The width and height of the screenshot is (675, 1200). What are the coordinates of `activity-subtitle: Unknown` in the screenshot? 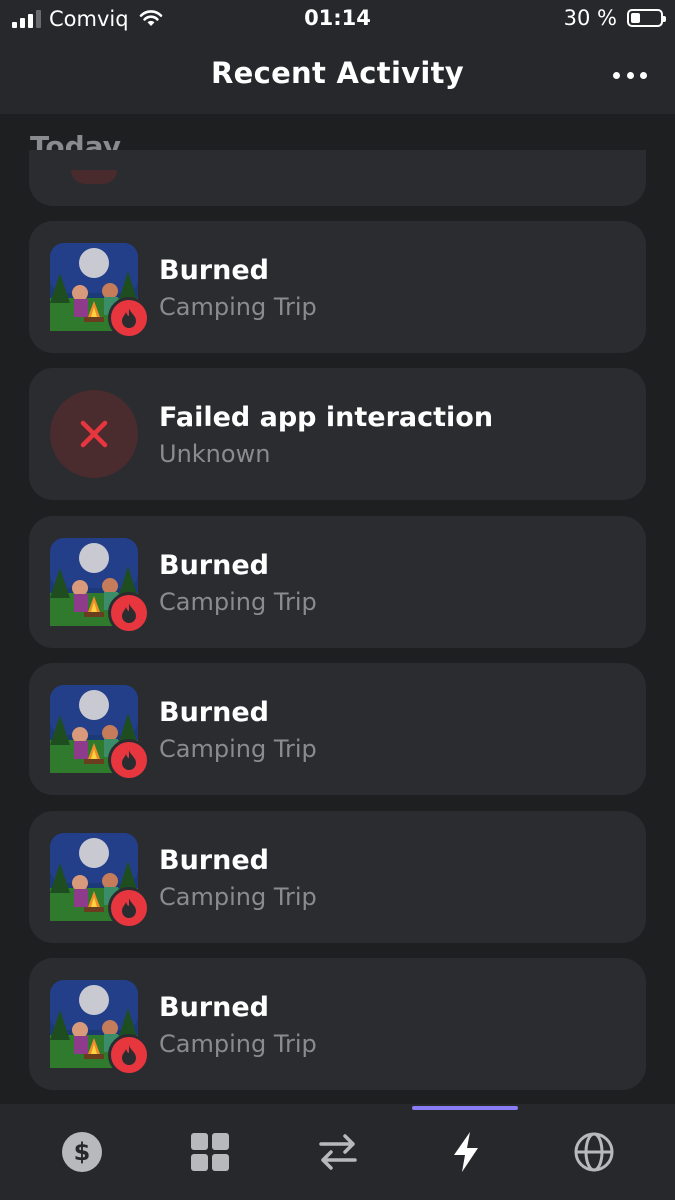 It's located at (215, 454).